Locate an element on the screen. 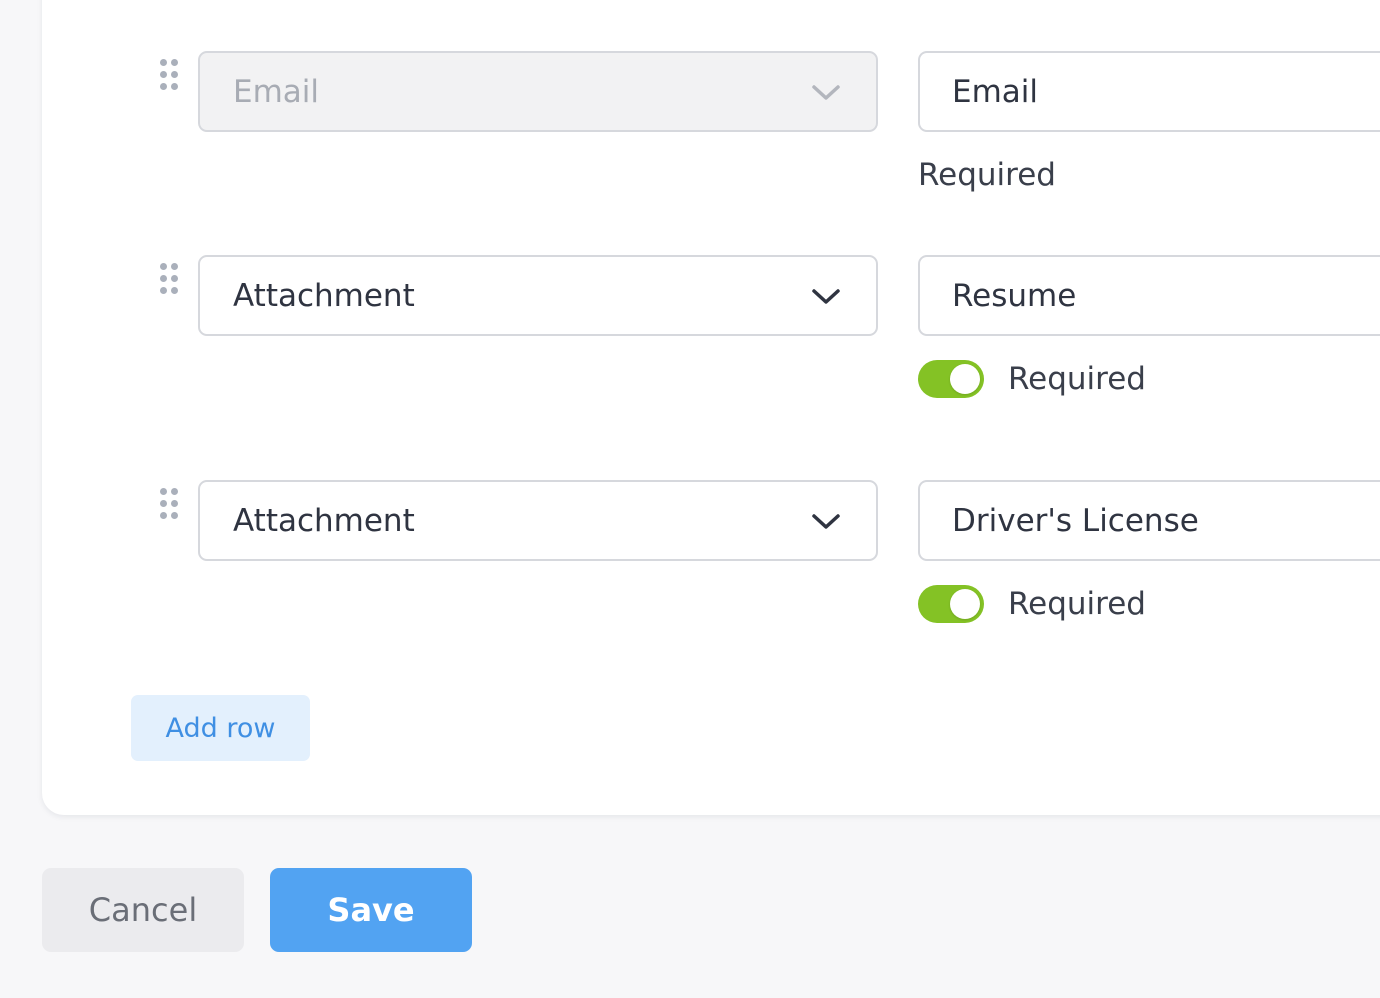 This screenshot has height=998, width=1380. required-label: Required is located at coordinates (987, 175).